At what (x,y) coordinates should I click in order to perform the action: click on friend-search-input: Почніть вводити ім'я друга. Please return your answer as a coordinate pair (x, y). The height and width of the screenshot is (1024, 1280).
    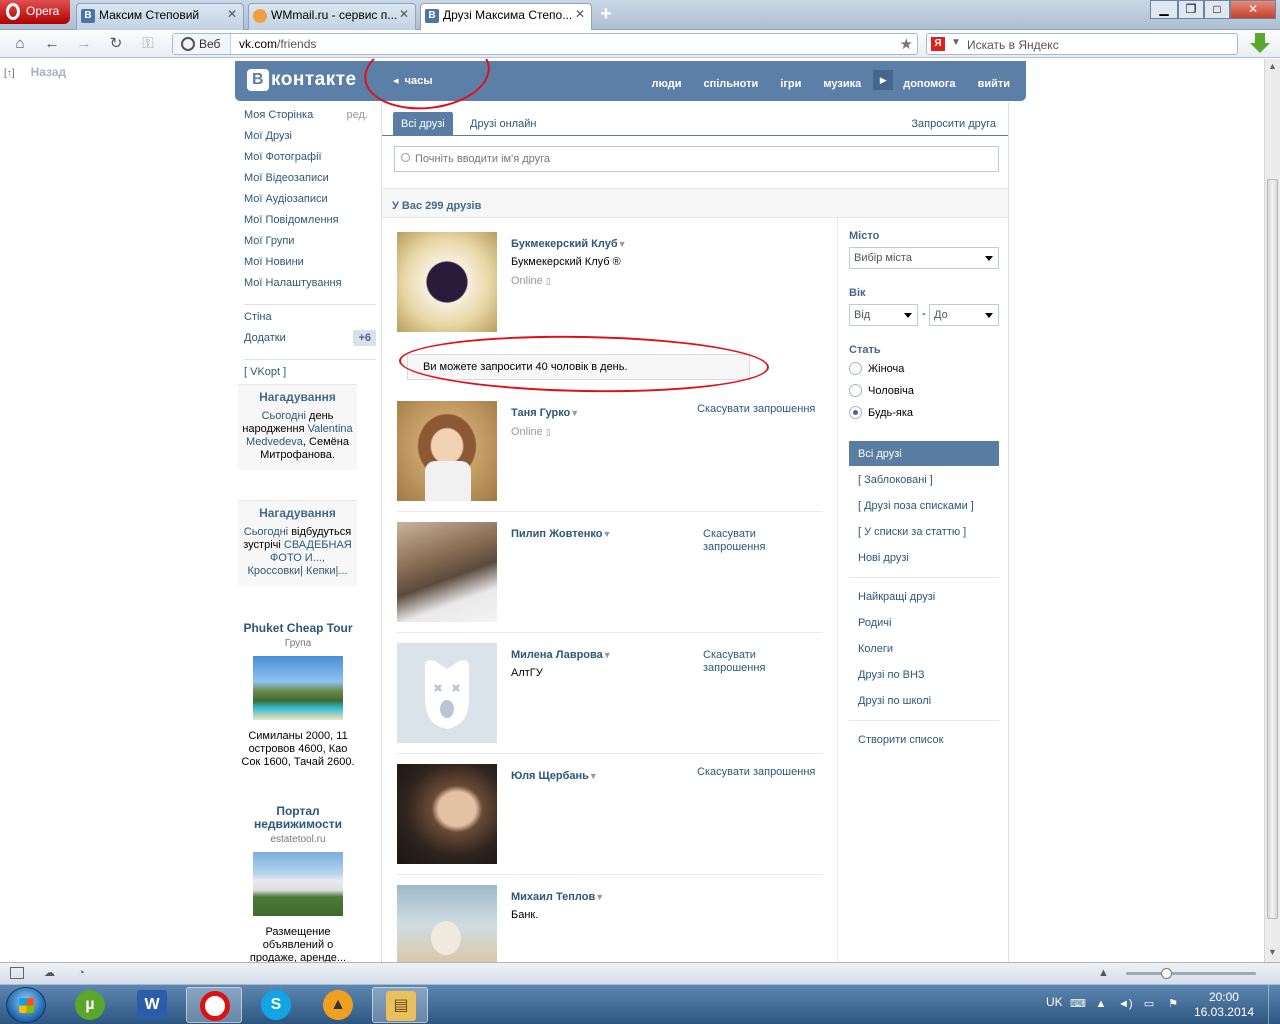
    Looking at the image, I should click on (696, 159).